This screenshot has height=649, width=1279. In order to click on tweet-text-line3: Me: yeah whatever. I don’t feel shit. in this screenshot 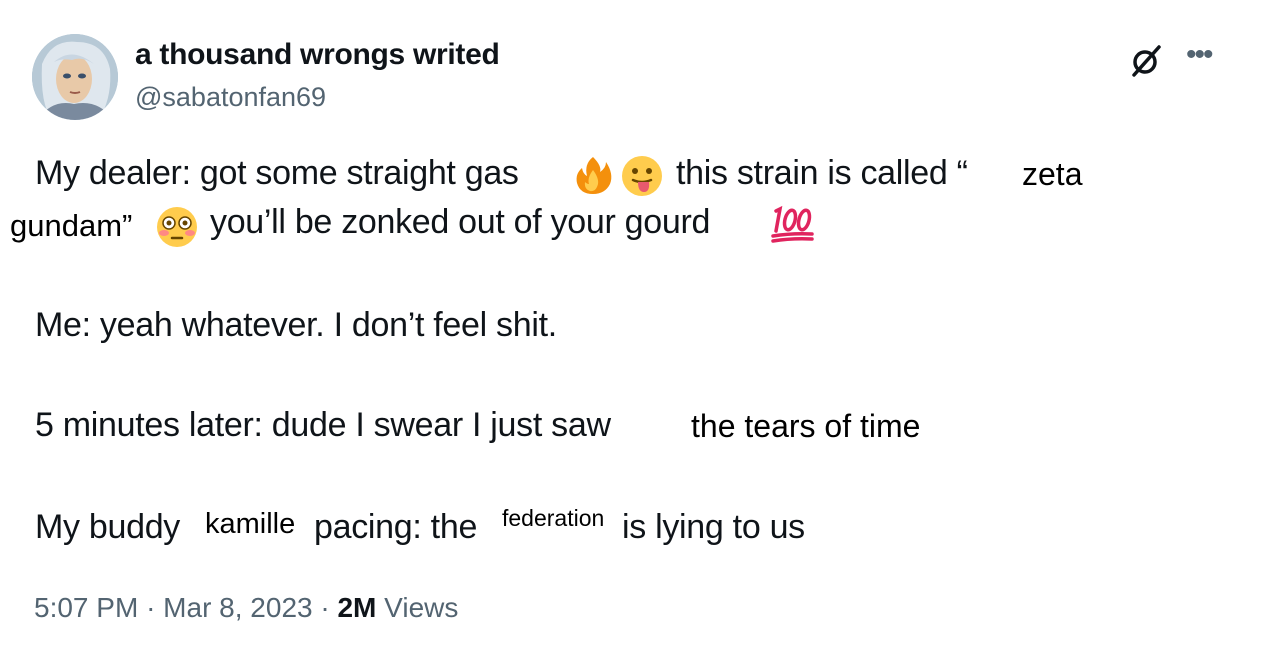, I will do `click(296, 325)`.